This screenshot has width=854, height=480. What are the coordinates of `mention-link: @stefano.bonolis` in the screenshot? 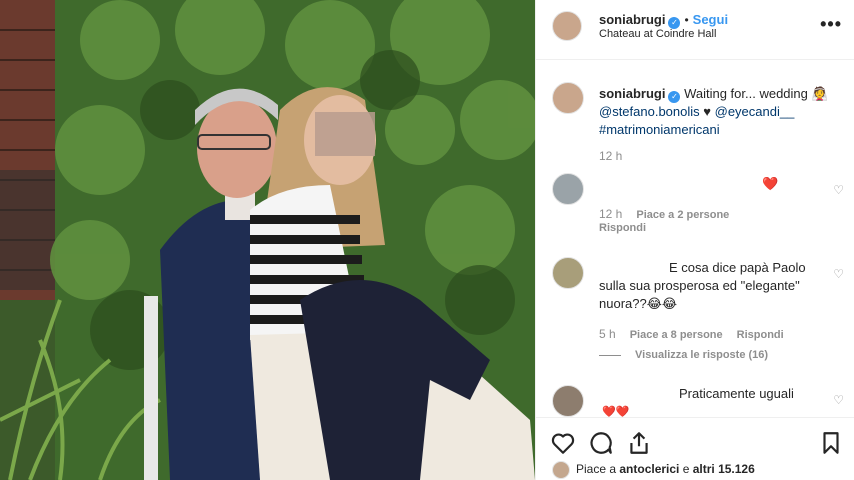 It's located at (649, 111).